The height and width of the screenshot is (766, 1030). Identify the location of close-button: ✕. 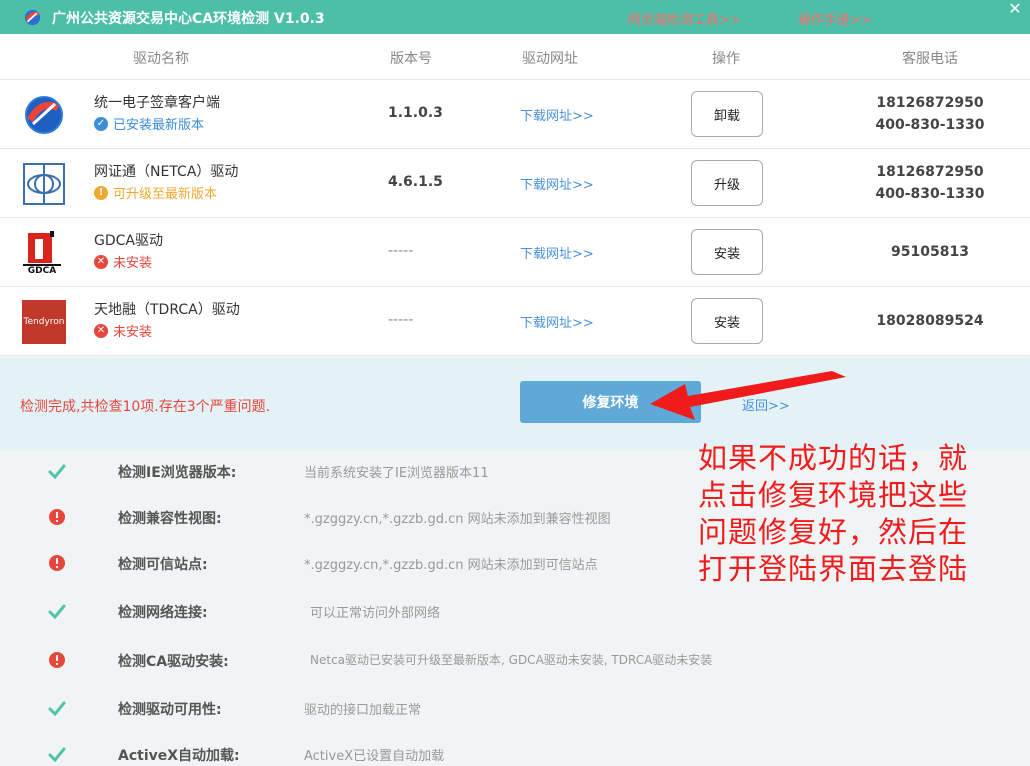
(1015, 10).